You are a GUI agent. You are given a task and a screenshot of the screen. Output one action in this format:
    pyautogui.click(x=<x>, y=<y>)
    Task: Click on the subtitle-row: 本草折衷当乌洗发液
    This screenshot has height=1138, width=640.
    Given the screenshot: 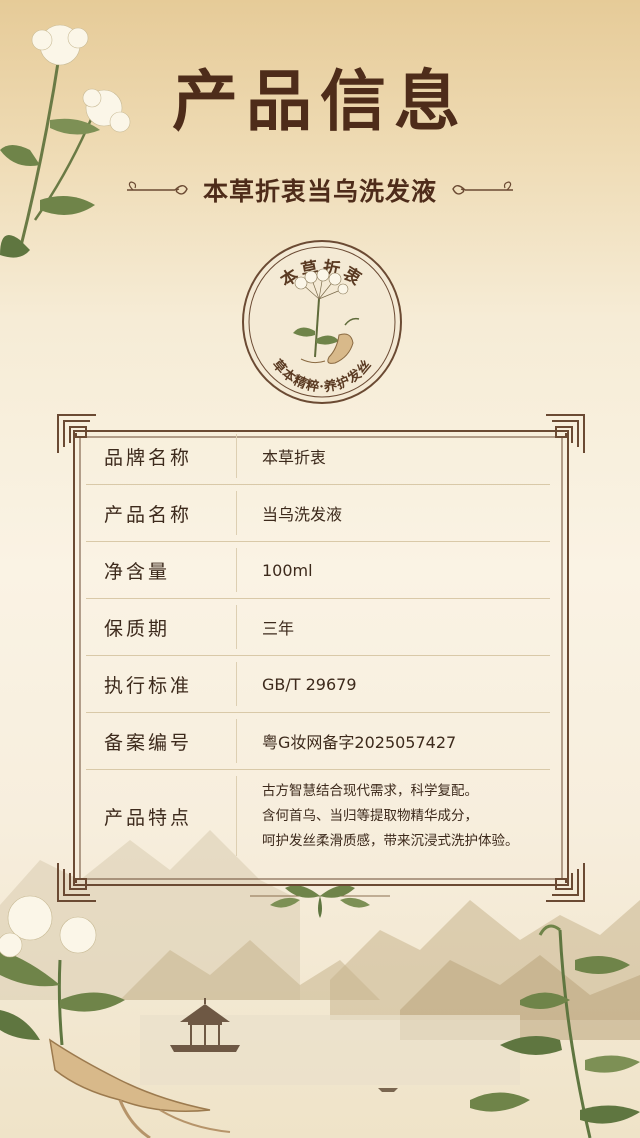 What is the action you would take?
    pyautogui.click(x=320, y=190)
    